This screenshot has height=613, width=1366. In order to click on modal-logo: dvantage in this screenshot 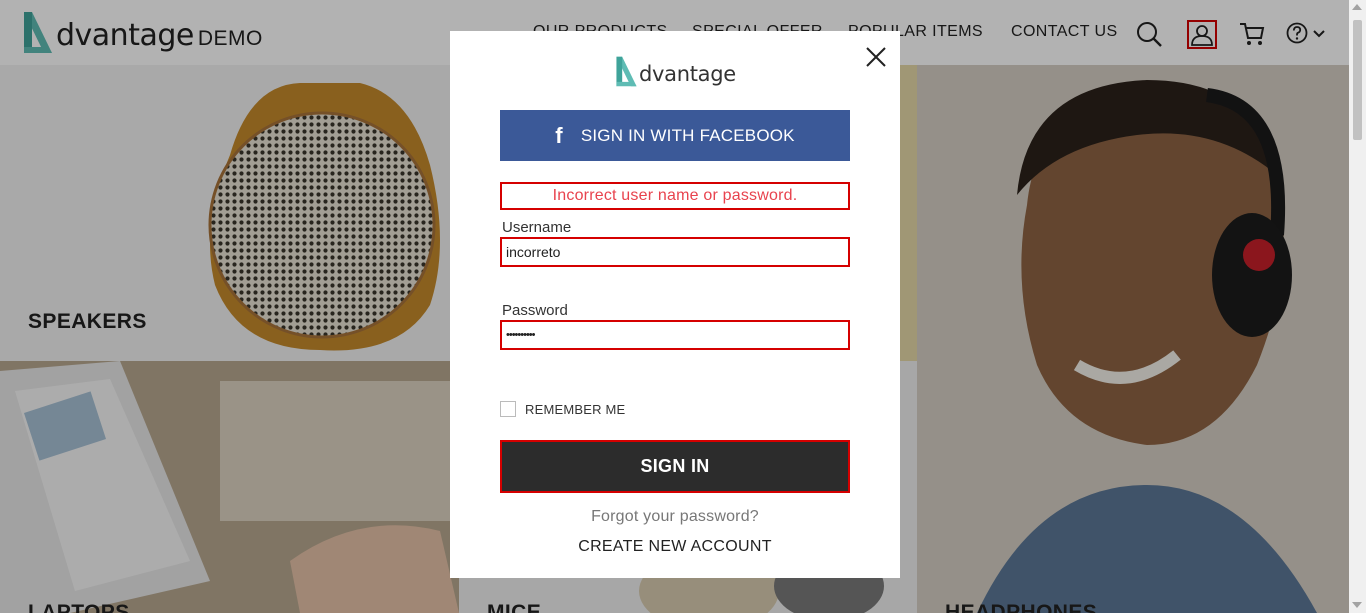, I will do `click(675, 71)`.